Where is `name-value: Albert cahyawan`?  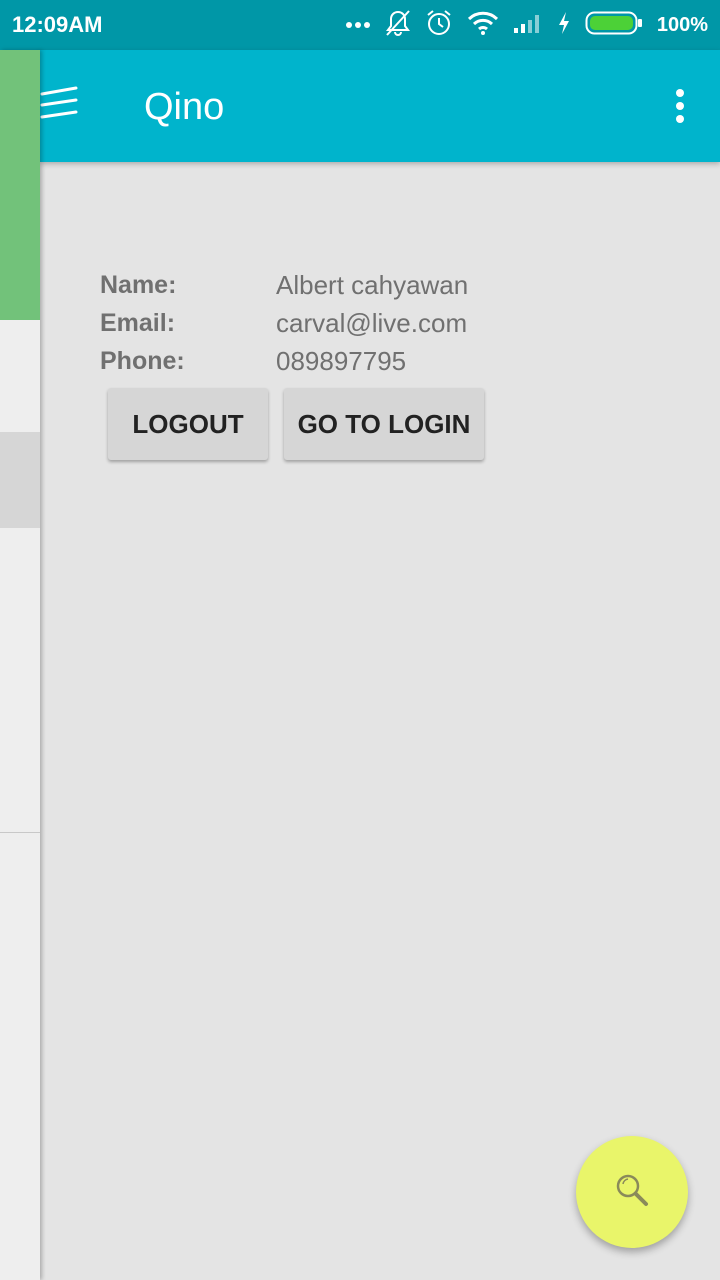
name-value: Albert cahyawan is located at coordinates (372, 284).